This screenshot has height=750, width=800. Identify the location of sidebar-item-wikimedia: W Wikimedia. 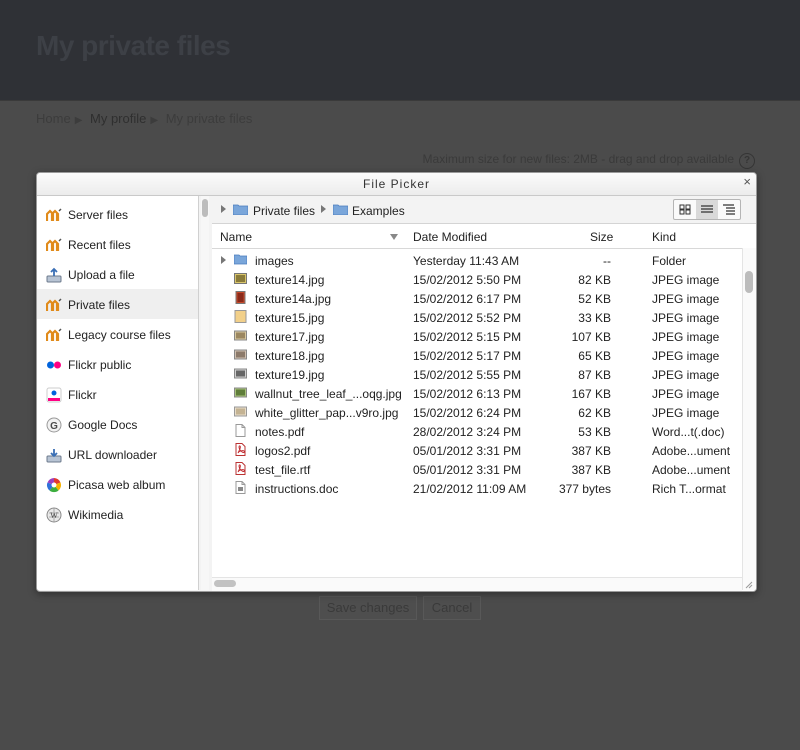
(117, 514).